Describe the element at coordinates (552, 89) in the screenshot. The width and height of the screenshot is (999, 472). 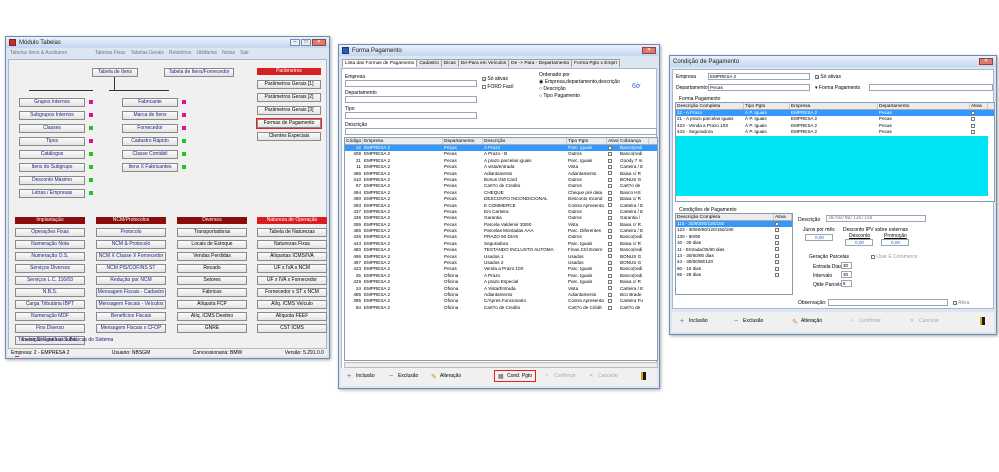
I see `order-option-2: ○ Descrição` at that location.